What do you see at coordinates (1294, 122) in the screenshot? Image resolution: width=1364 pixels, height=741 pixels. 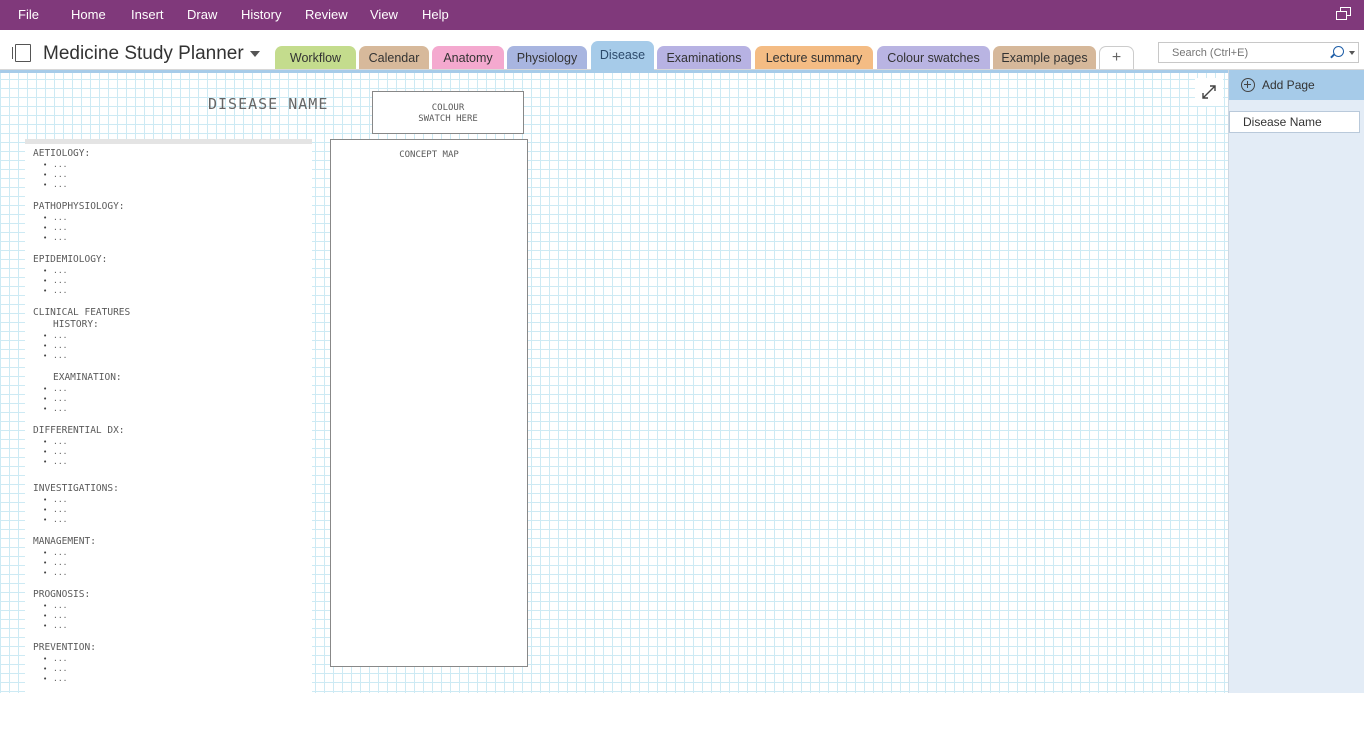 I see `page-item-disease-name: Disease Name` at bounding box center [1294, 122].